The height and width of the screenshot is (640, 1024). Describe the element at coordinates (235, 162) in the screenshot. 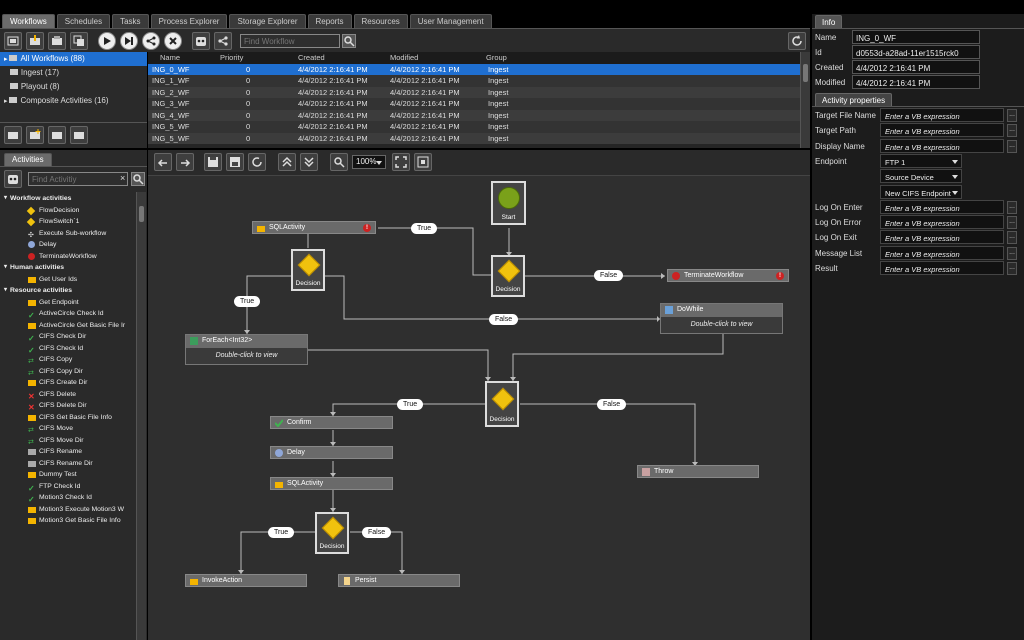

I see `save-as-icon` at that location.